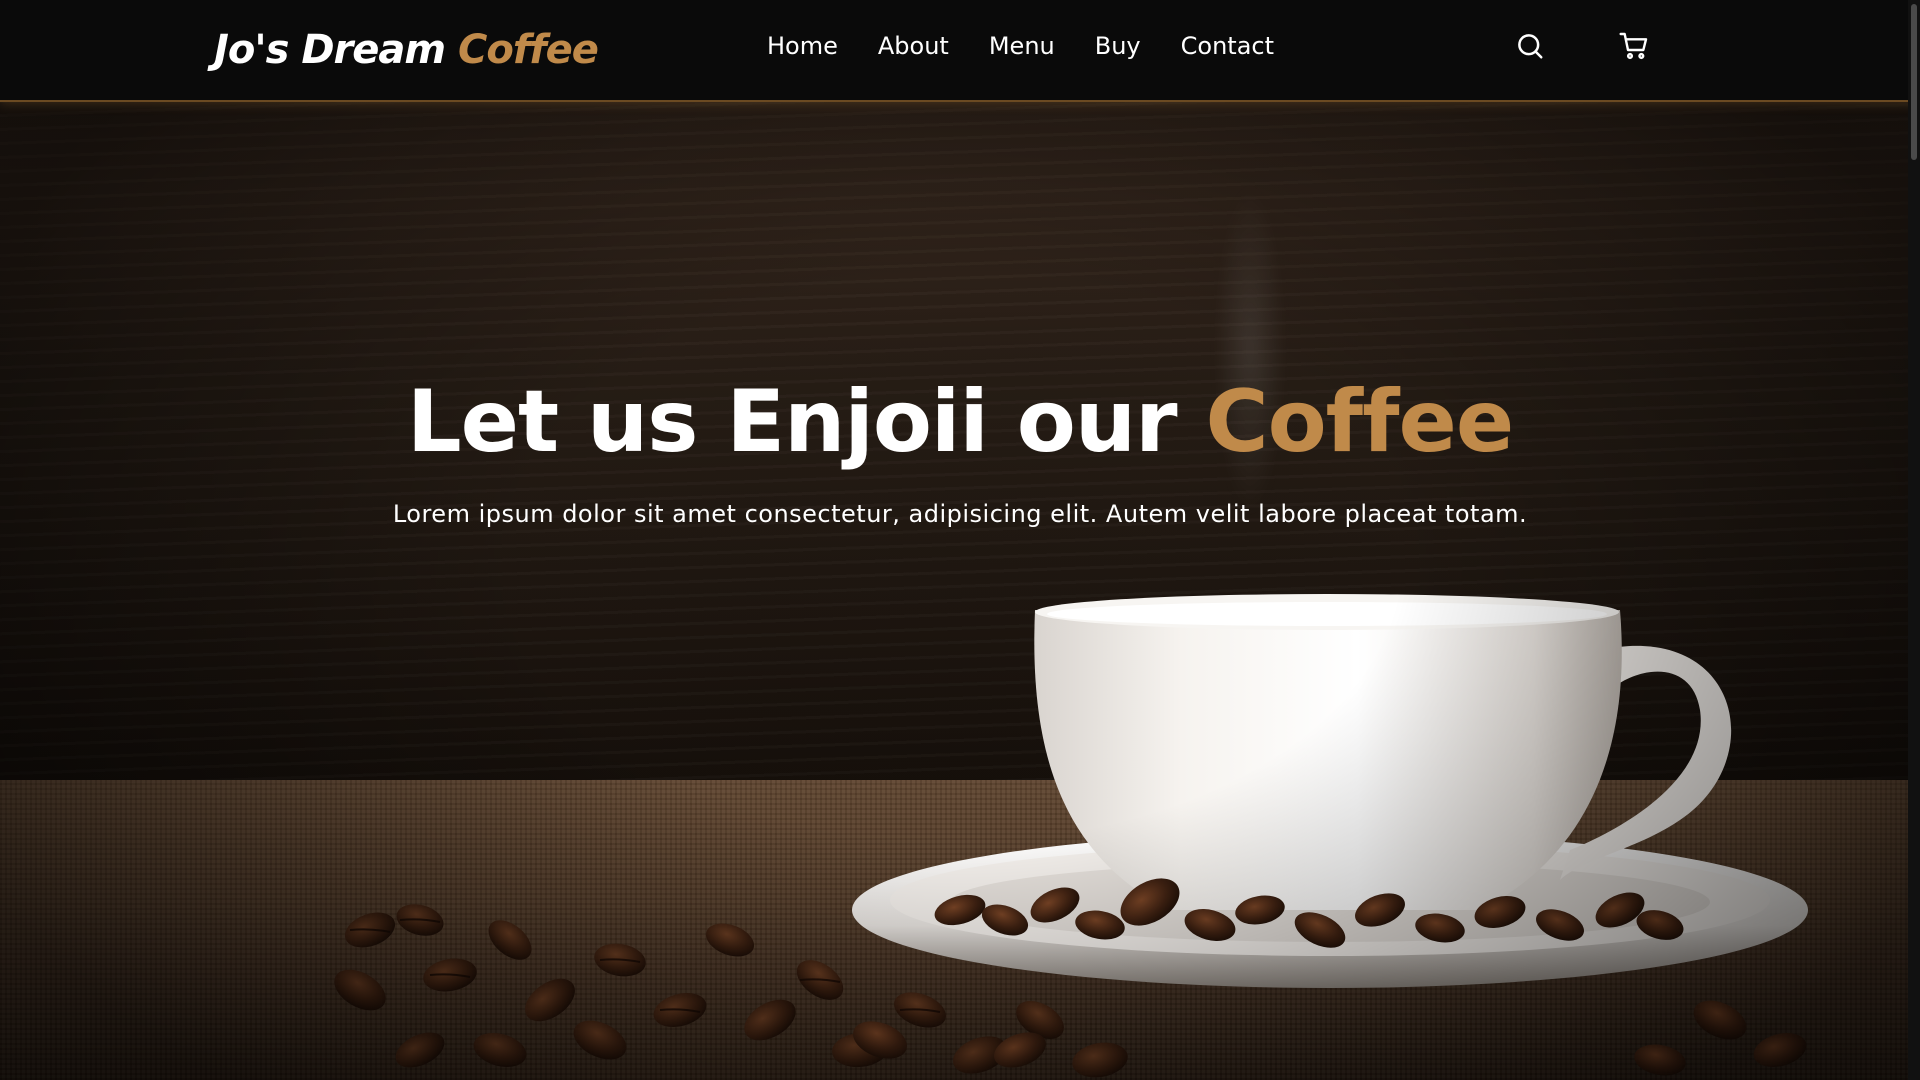 The width and height of the screenshot is (1920, 1080). I want to click on search-icon, so click(1530, 46).